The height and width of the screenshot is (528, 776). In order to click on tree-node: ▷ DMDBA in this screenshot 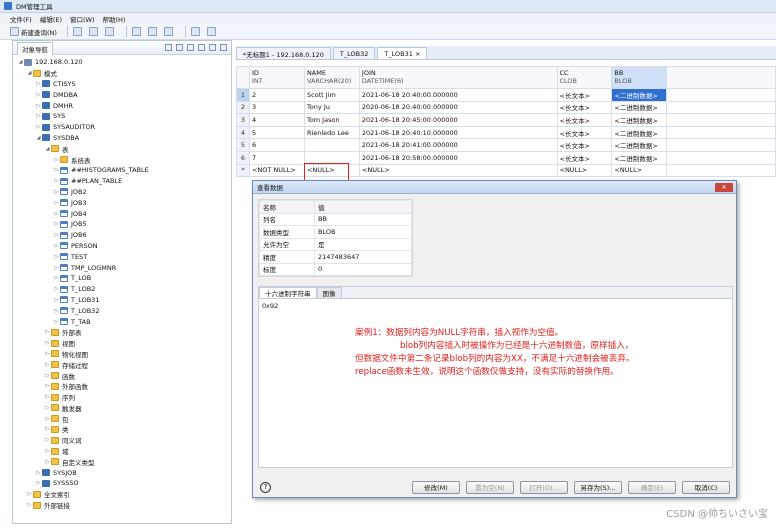, I will do `click(122, 94)`.